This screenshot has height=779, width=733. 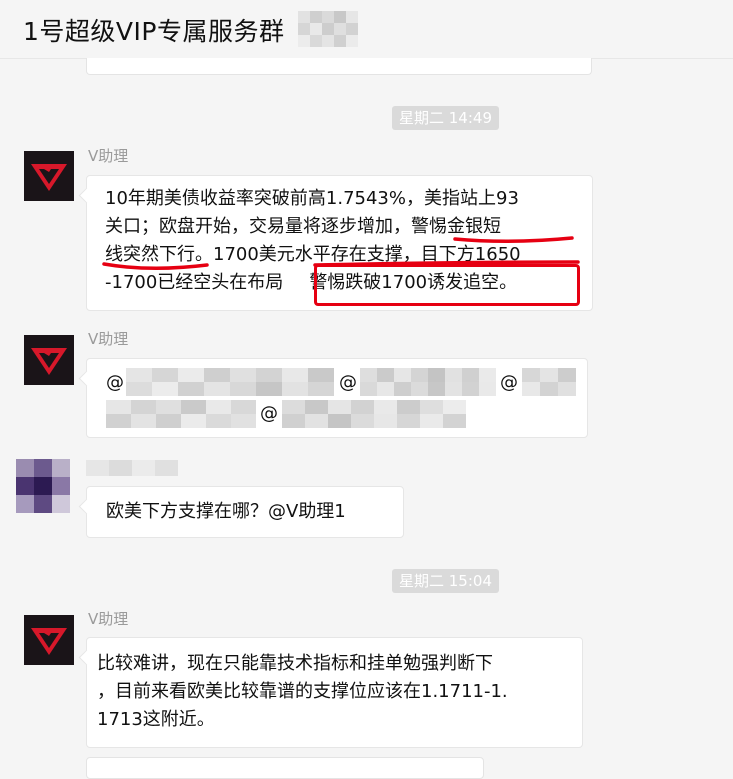 I want to click on message-line: 欧美下方支撑在哪？@V助理1, so click(x=226, y=511).